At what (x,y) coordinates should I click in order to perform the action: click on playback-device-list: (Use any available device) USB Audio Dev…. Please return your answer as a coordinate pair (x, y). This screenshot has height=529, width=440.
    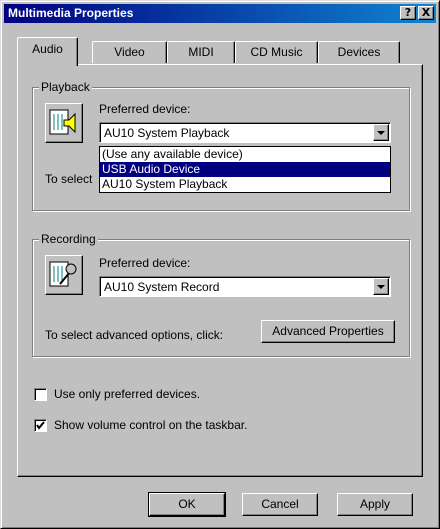
    Looking at the image, I should click on (245, 169).